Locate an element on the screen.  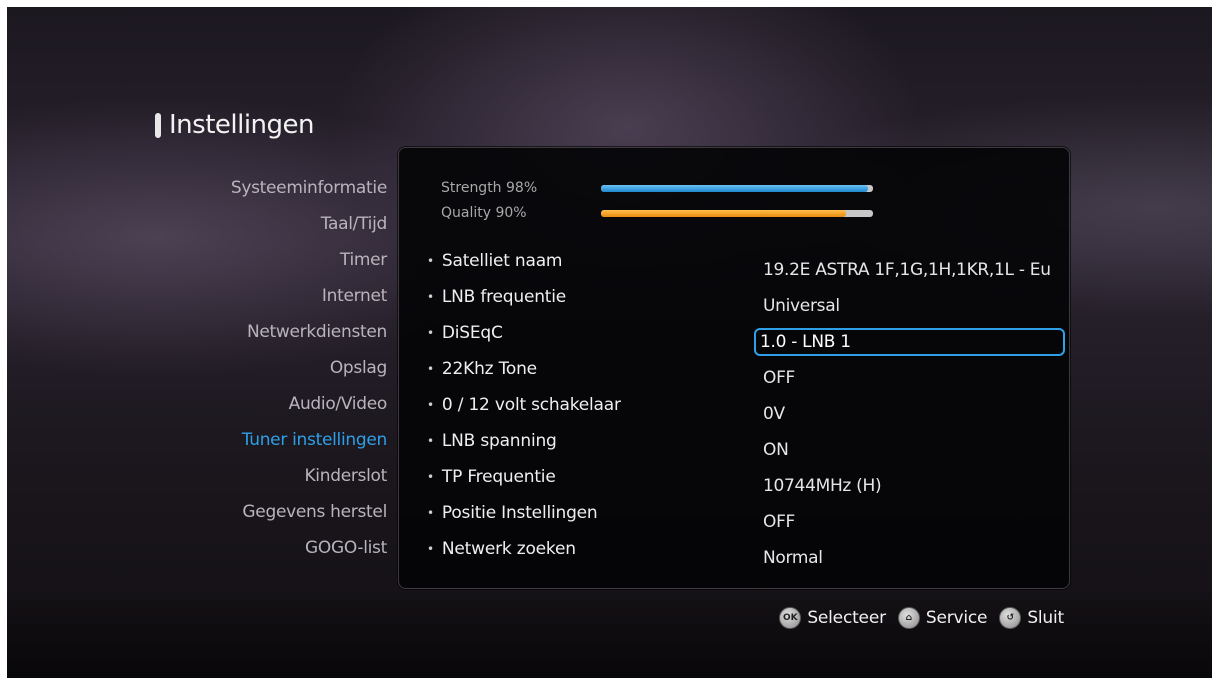
signal-strength-row: Strength 98% is located at coordinates (657, 188).